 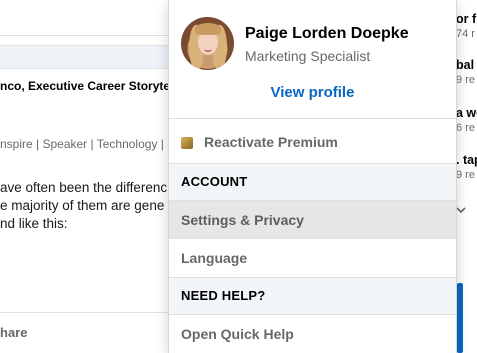 I want to click on news-item: or f 74 r, so click(x=466, y=26).